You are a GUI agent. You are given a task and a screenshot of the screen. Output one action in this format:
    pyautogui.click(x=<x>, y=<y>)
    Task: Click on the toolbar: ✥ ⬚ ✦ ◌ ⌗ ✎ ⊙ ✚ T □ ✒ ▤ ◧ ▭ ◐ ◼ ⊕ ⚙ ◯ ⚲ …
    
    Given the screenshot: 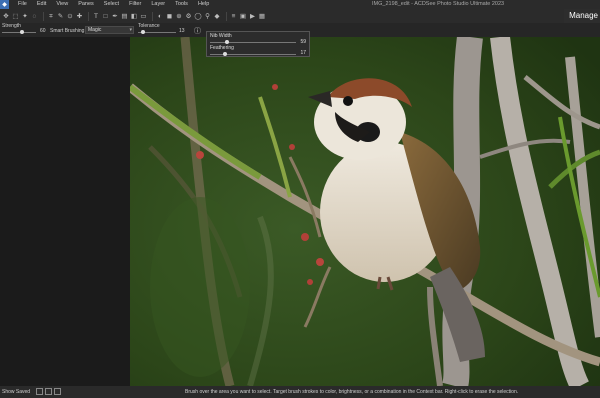 What is the action you would take?
    pyautogui.click(x=300, y=16)
    